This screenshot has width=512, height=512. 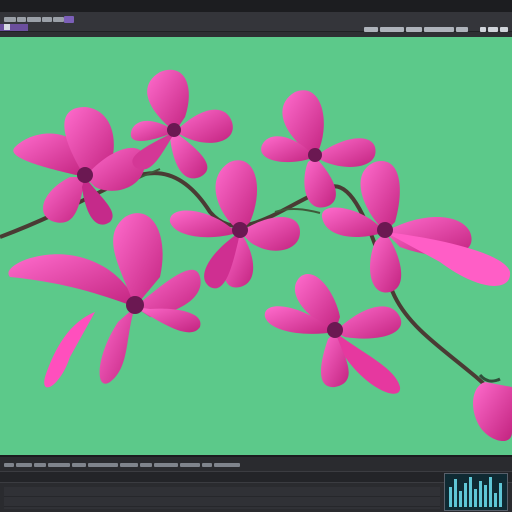 I want to click on timeline-toolbar, so click(x=256, y=465).